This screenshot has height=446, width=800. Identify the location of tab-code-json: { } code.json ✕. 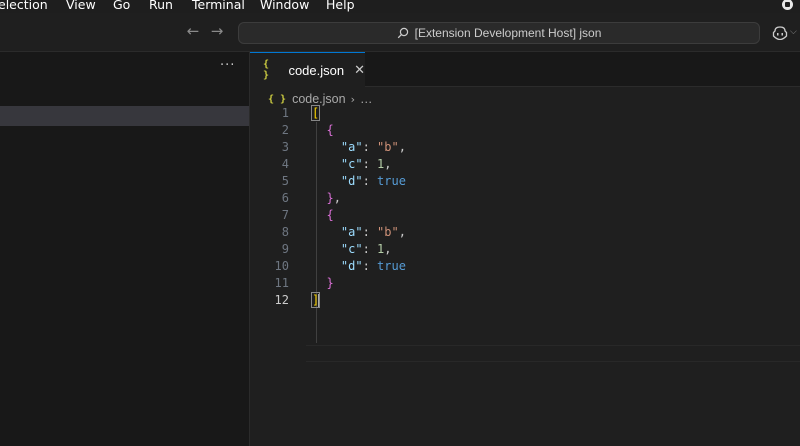
(307, 69).